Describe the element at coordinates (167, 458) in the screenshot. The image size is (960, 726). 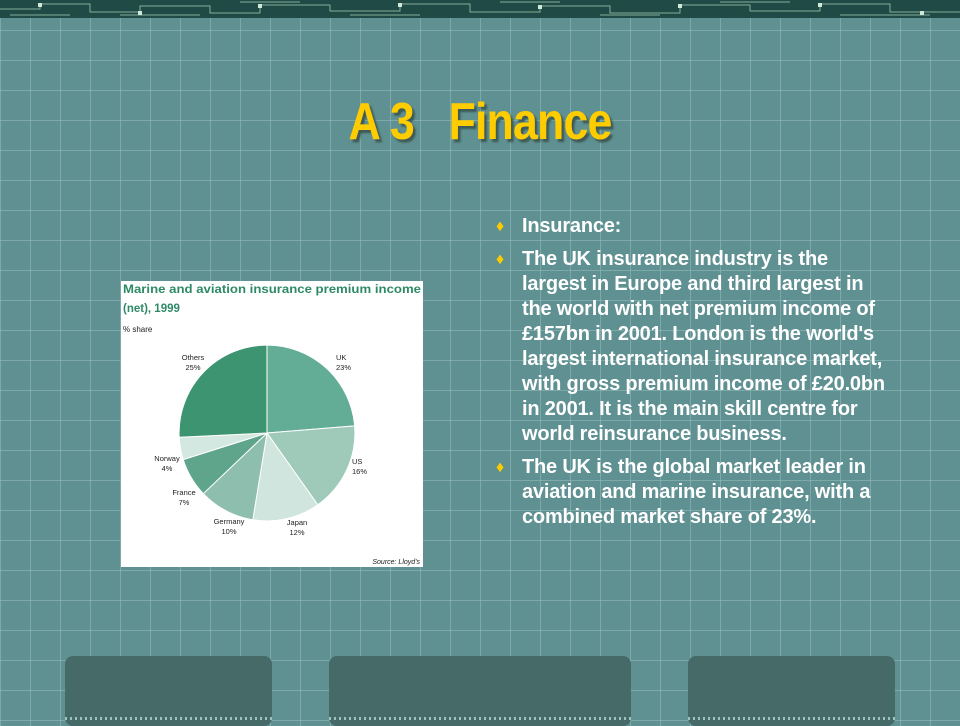
I see `slice-label-norway: Norway` at that location.